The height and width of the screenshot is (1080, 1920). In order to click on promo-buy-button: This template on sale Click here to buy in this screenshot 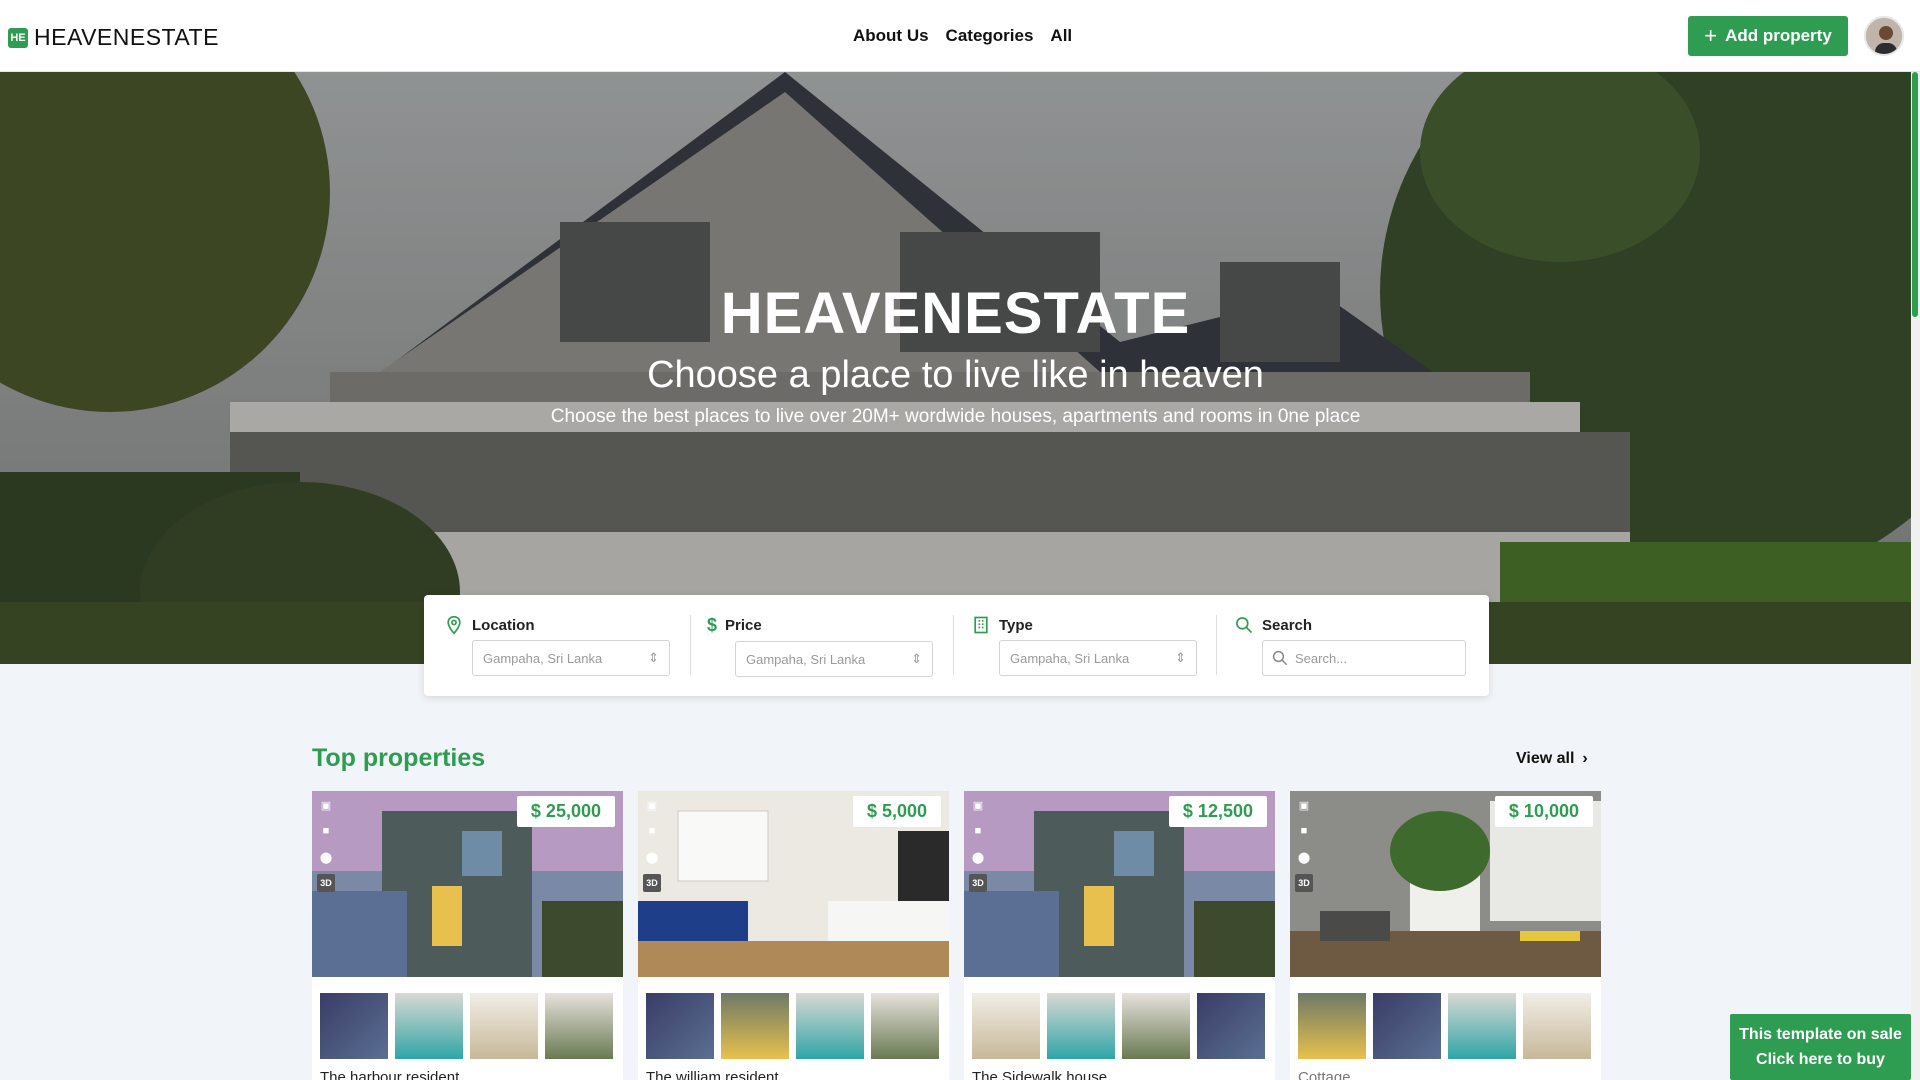, I will do `click(1820, 1047)`.